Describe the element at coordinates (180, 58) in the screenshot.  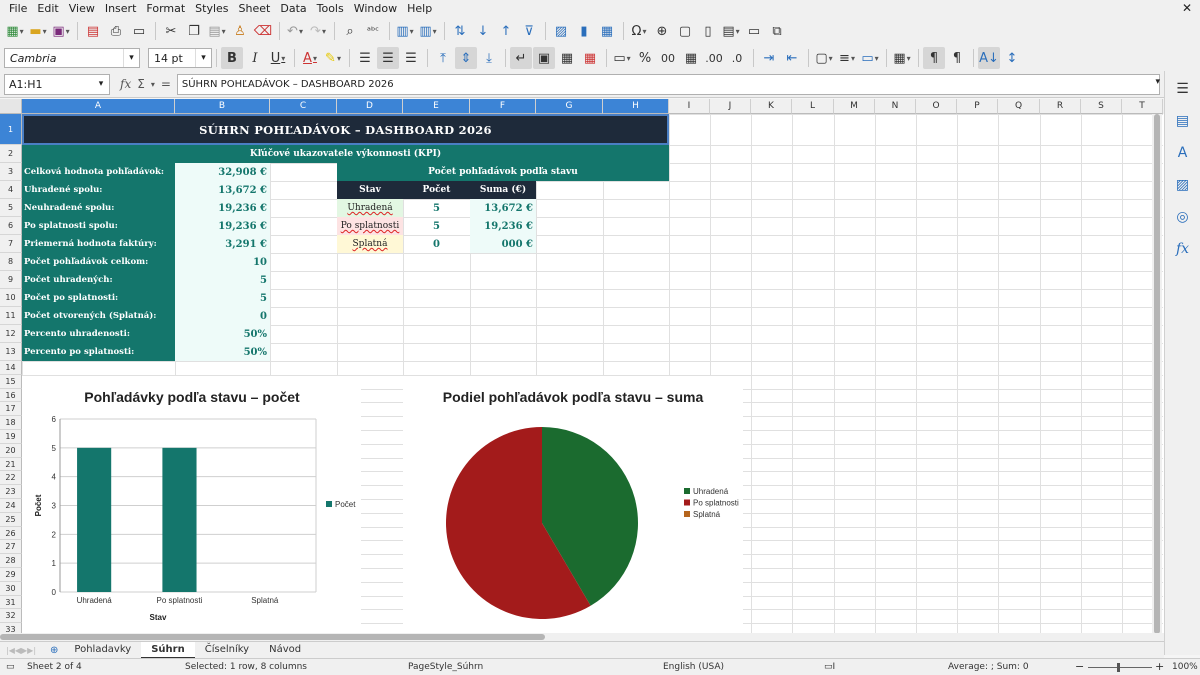
I see `font-size-combo: 14 pt ▾` at that location.